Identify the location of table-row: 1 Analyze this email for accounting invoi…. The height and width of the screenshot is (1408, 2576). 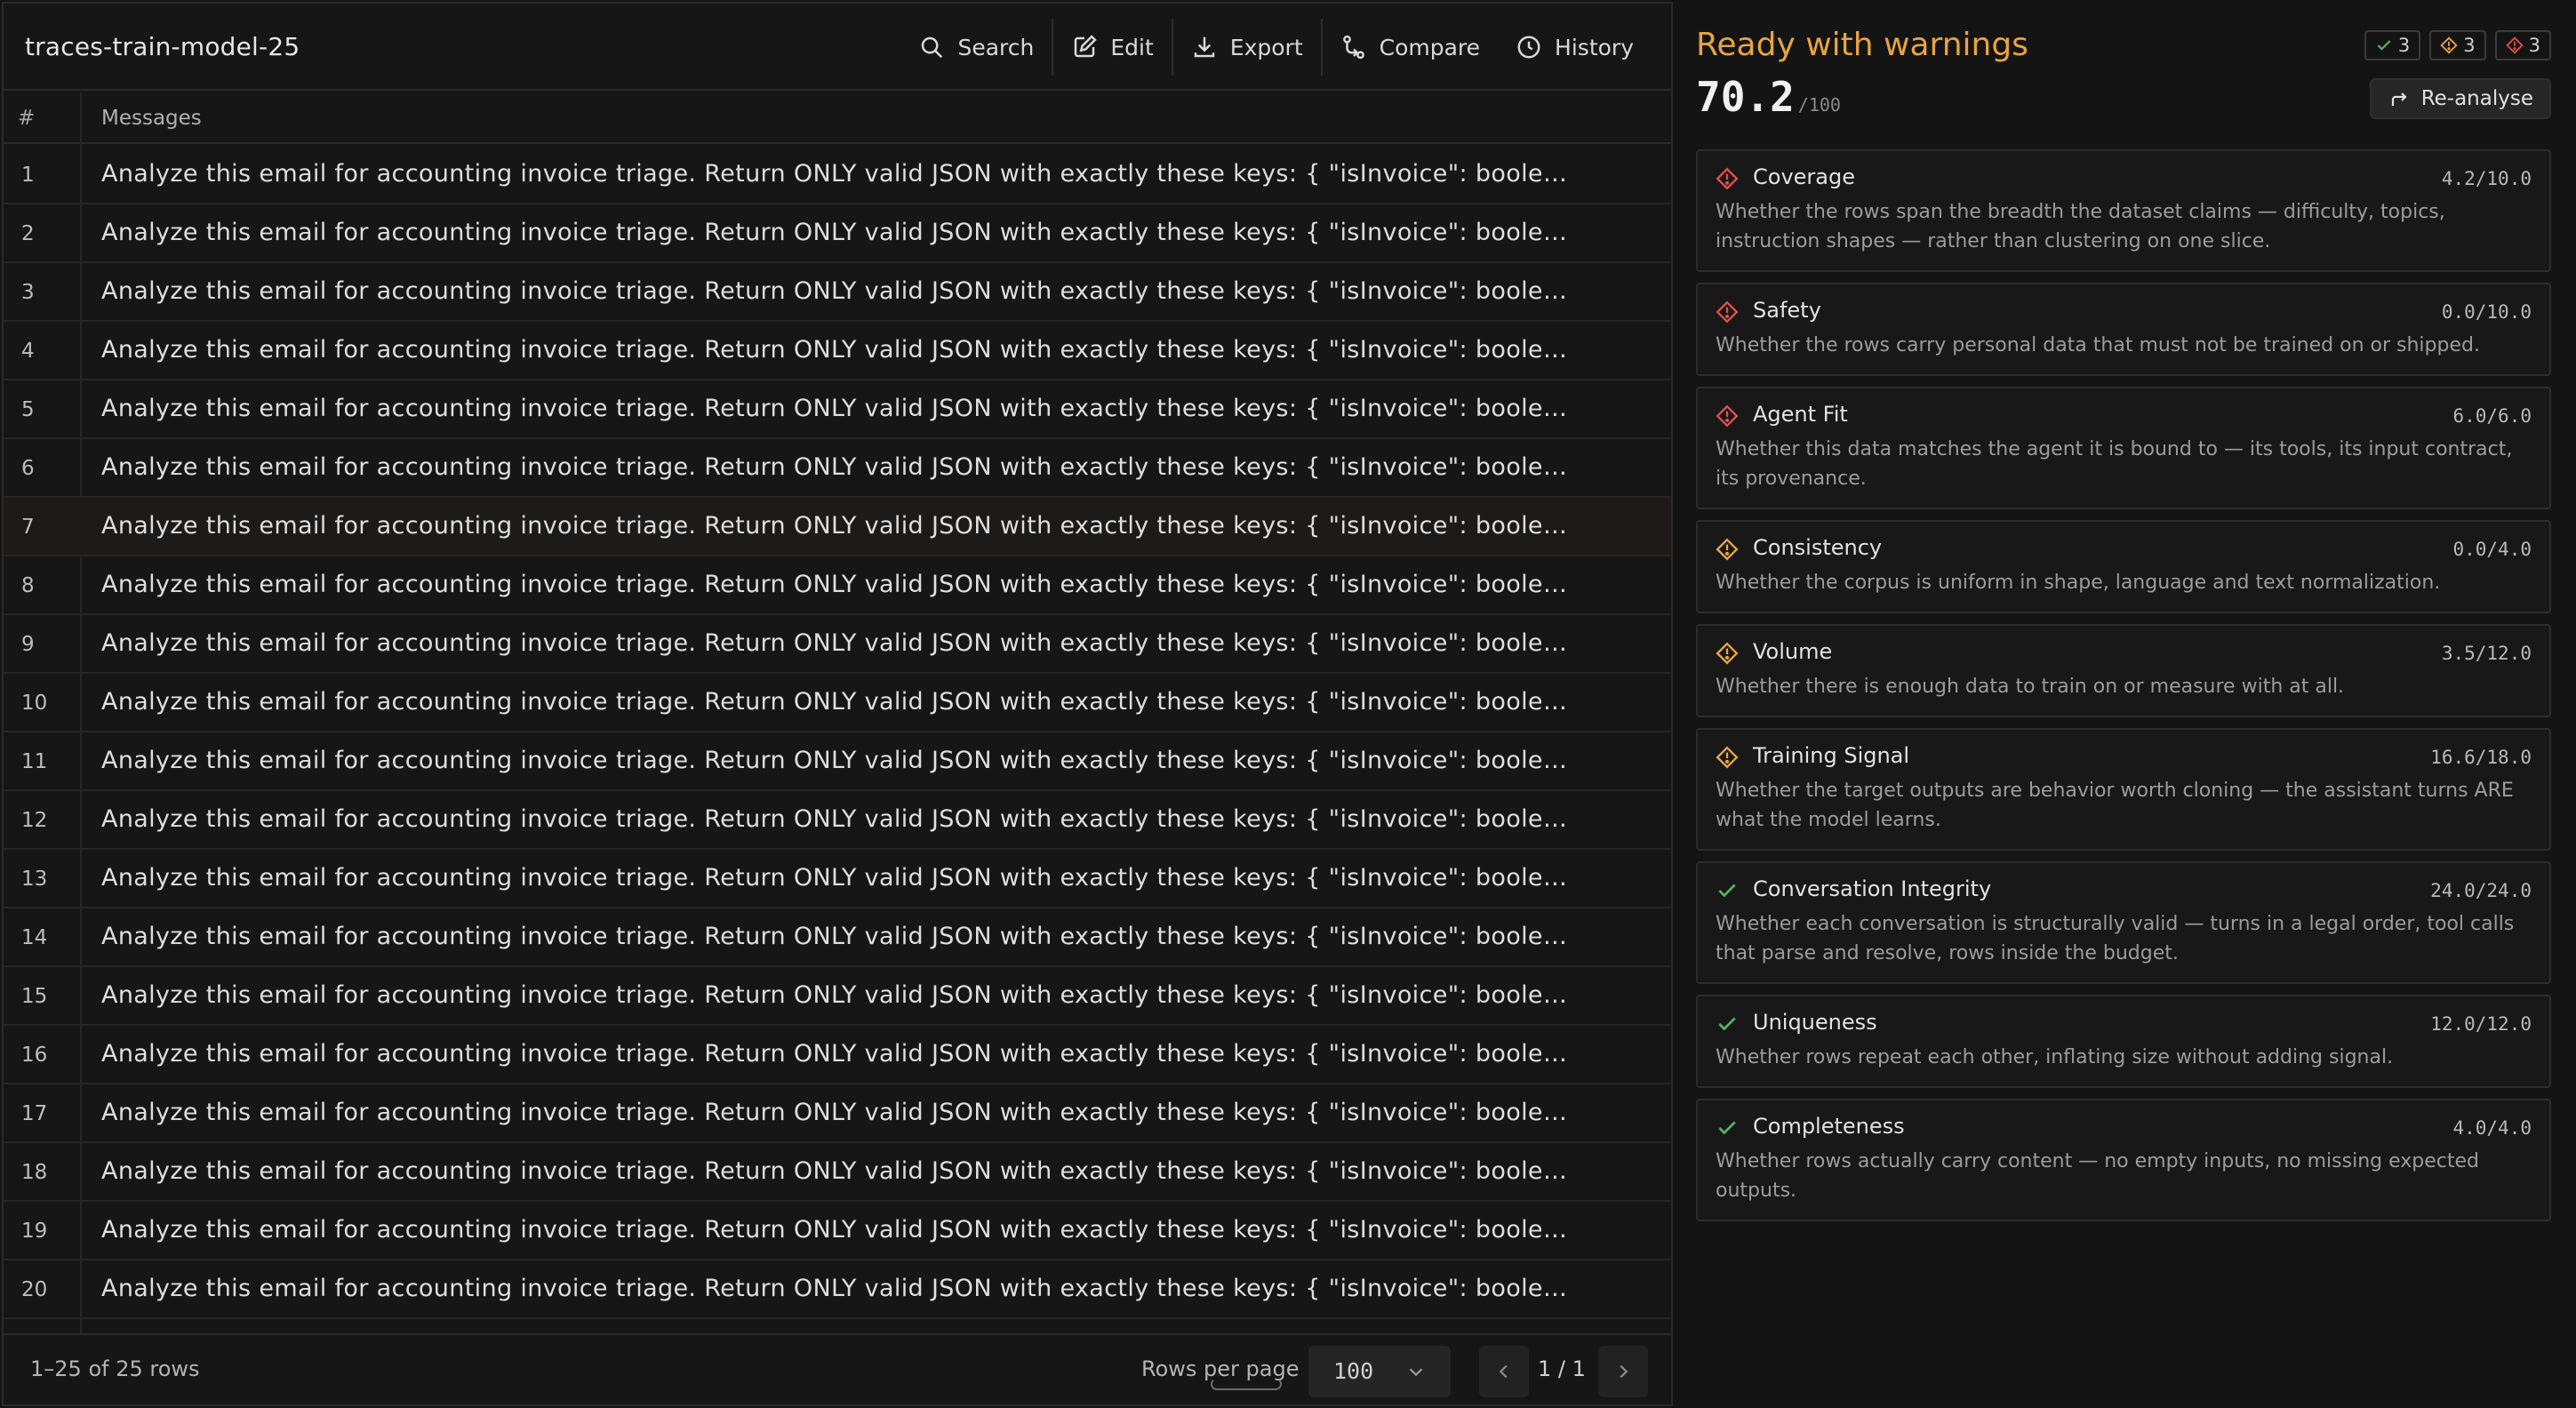
(837, 175).